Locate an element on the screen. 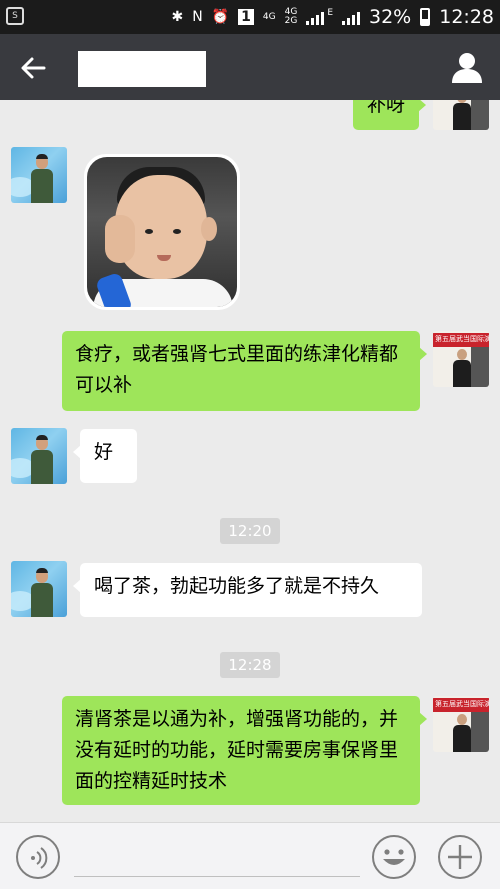  signal-2-icon is located at coordinates (351, 17).